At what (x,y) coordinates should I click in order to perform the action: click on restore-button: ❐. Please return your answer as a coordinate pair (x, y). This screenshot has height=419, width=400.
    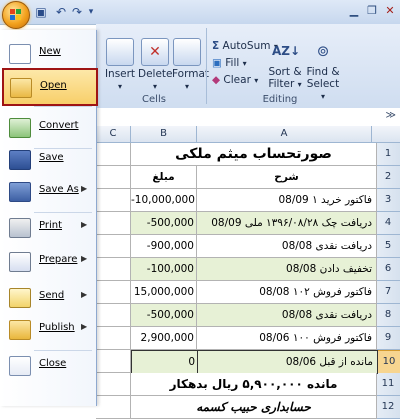
    Looking at the image, I should click on (372, 11).